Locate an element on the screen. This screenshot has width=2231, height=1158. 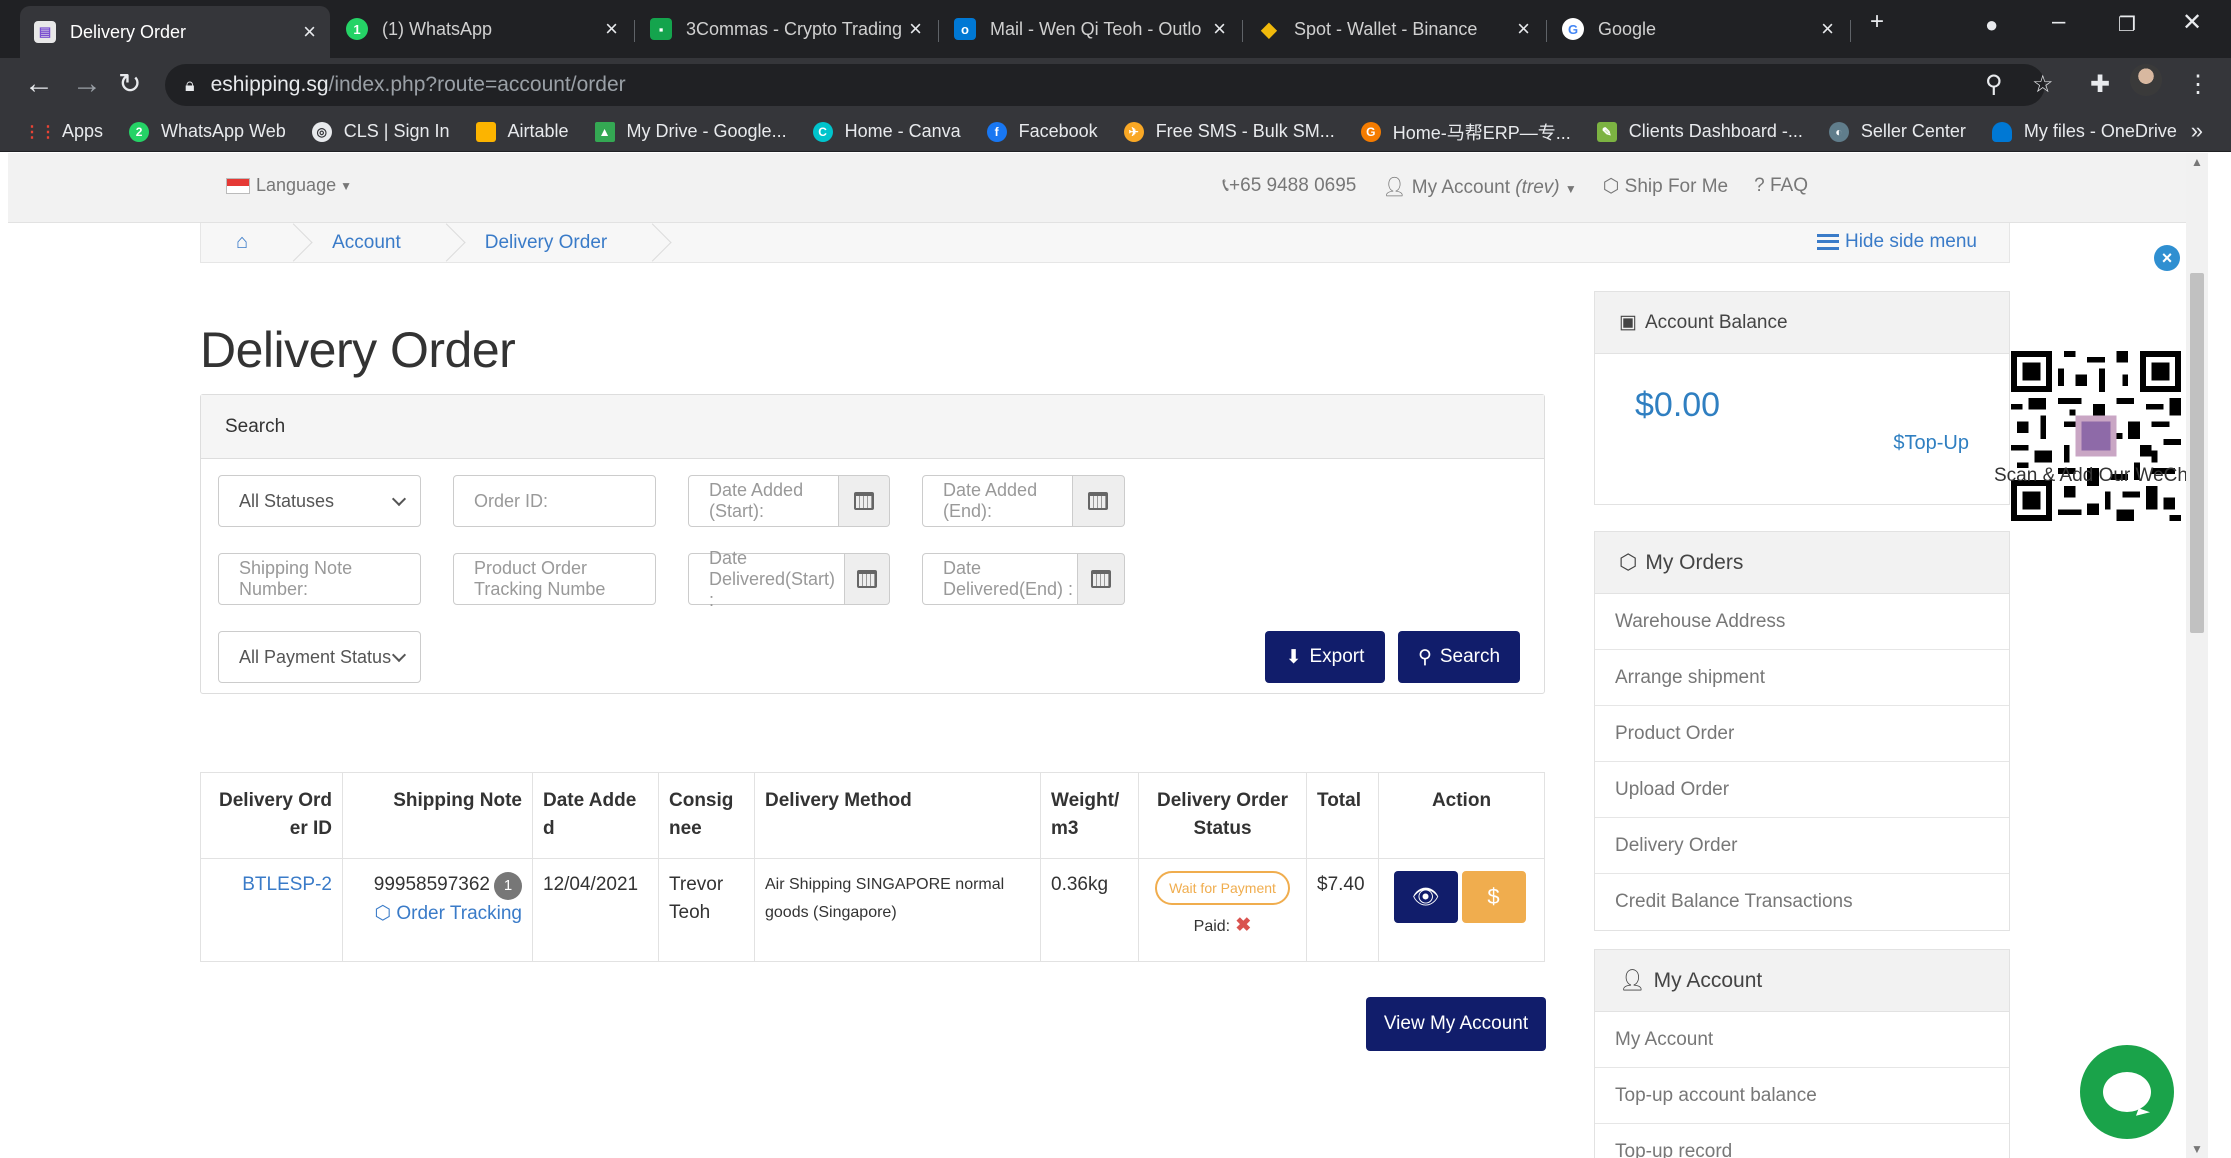
new-tab-icon: + is located at coordinates (1877, 22).